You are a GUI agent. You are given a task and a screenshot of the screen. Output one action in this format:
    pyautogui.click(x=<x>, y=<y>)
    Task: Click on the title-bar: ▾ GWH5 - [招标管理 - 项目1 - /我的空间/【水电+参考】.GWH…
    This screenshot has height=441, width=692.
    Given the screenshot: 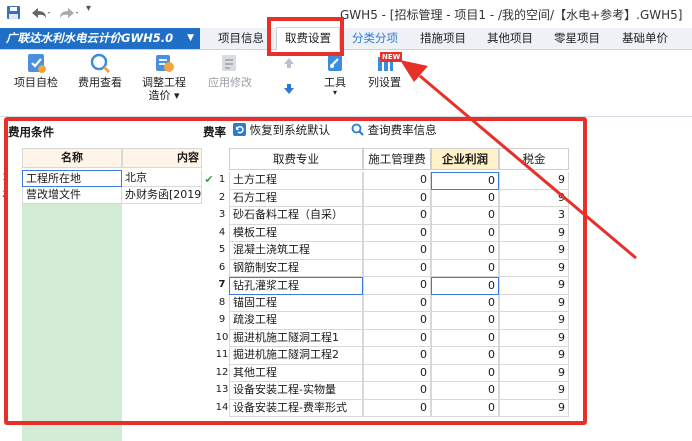 What is the action you would take?
    pyautogui.click(x=346, y=14)
    